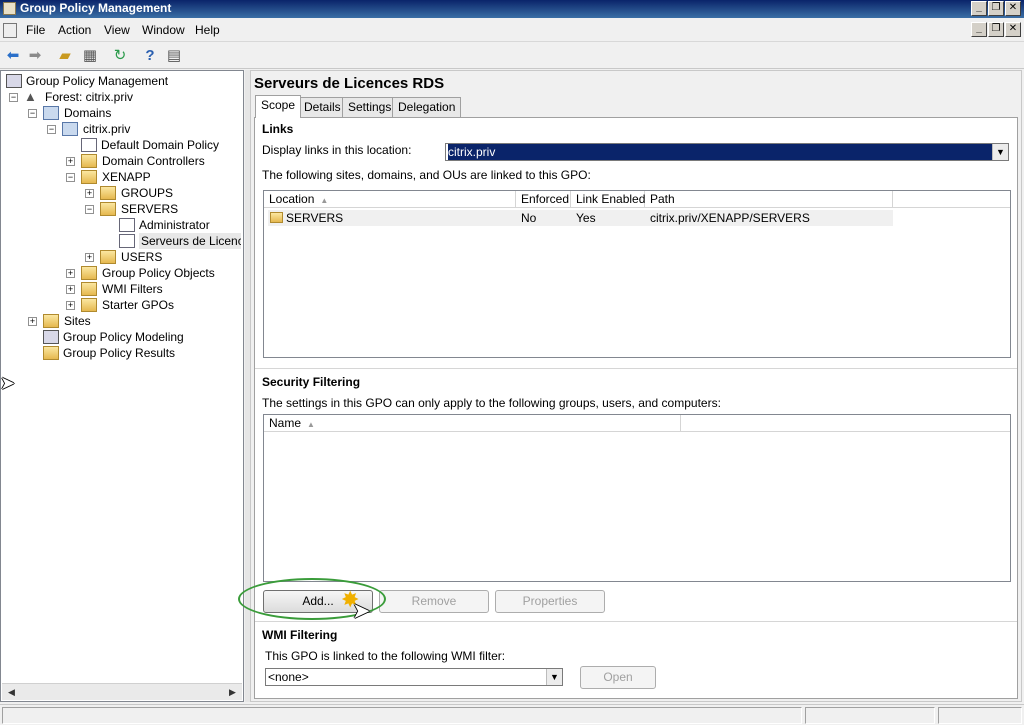 Image resolution: width=1024 pixels, height=725 pixels. I want to click on forward-icon: ➡, so click(35, 55).